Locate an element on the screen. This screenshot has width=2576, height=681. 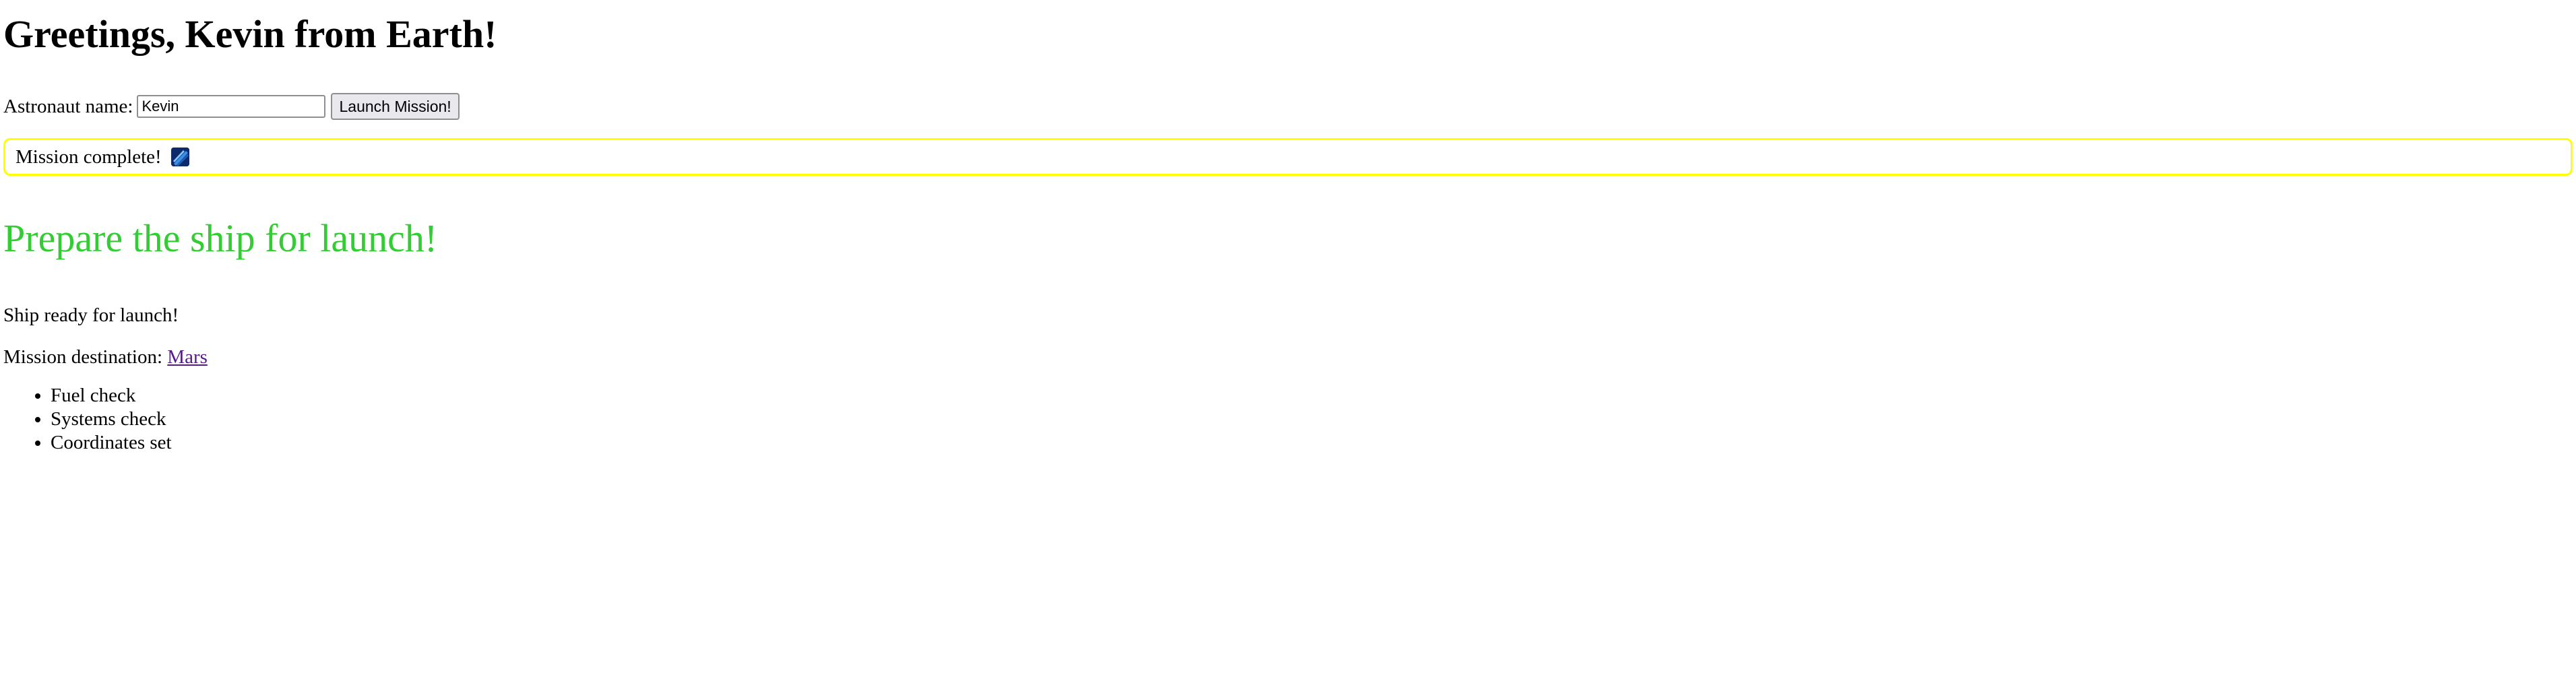
astronaut-name-label: Astronaut name: is located at coordinates (68, 106).